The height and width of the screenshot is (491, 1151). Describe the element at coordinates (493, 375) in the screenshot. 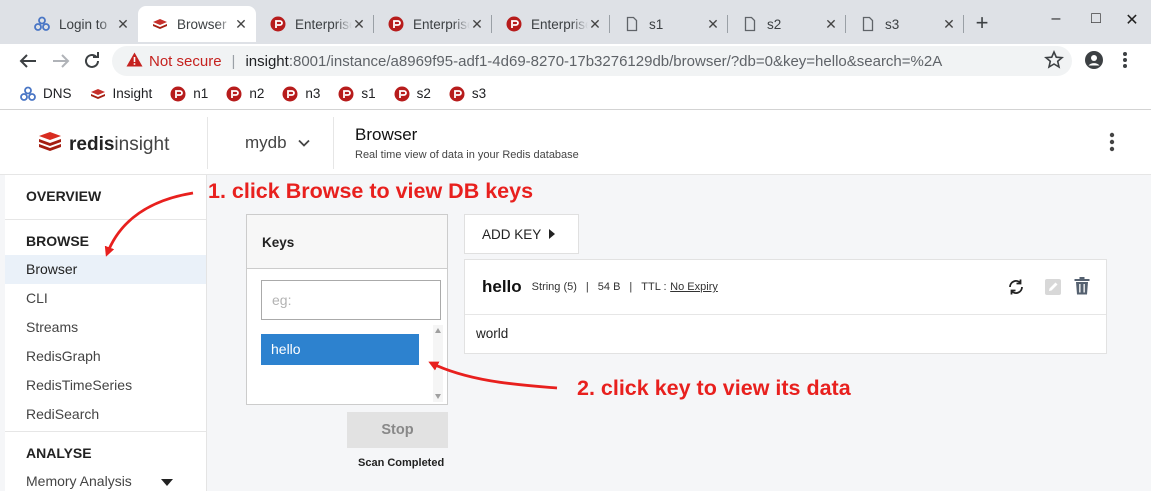

I see `arrow-to-key` at that location.